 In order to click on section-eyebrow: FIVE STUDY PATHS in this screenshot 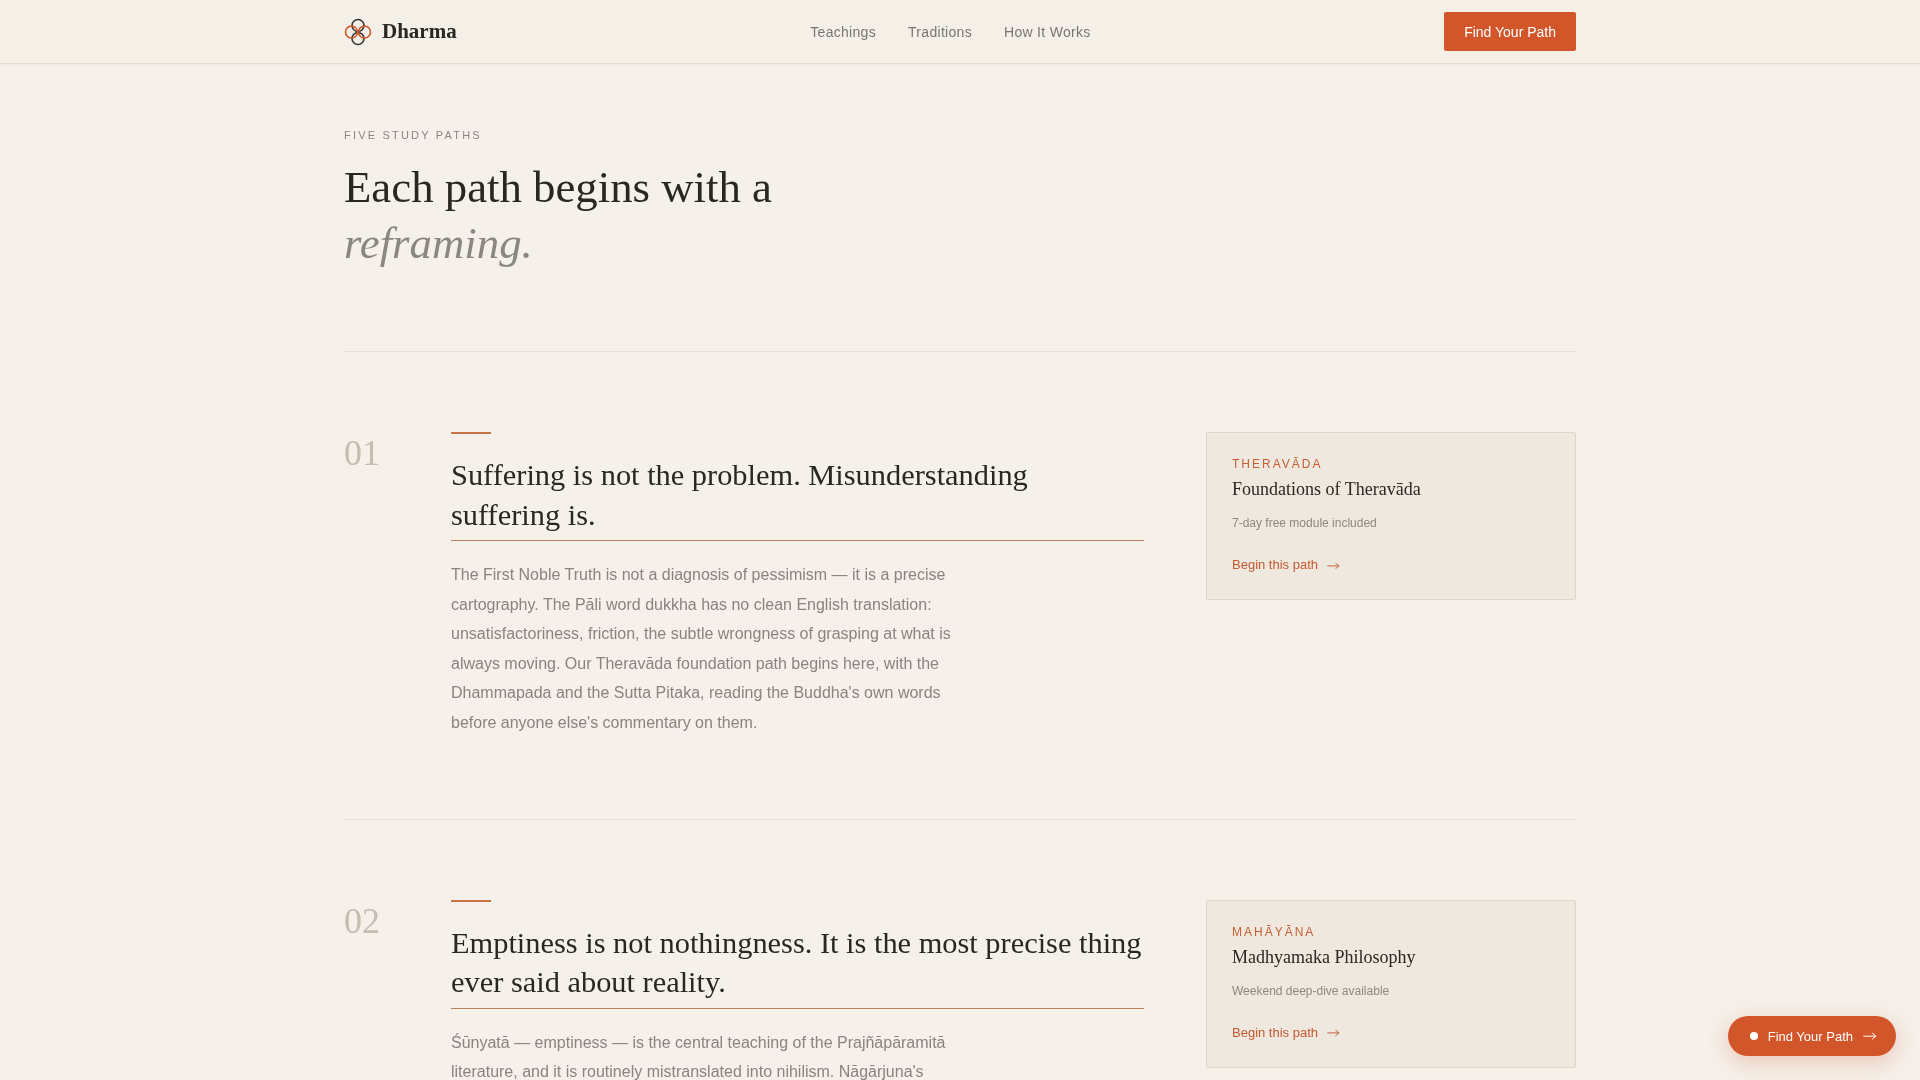, I will do `click(413, 135)`.